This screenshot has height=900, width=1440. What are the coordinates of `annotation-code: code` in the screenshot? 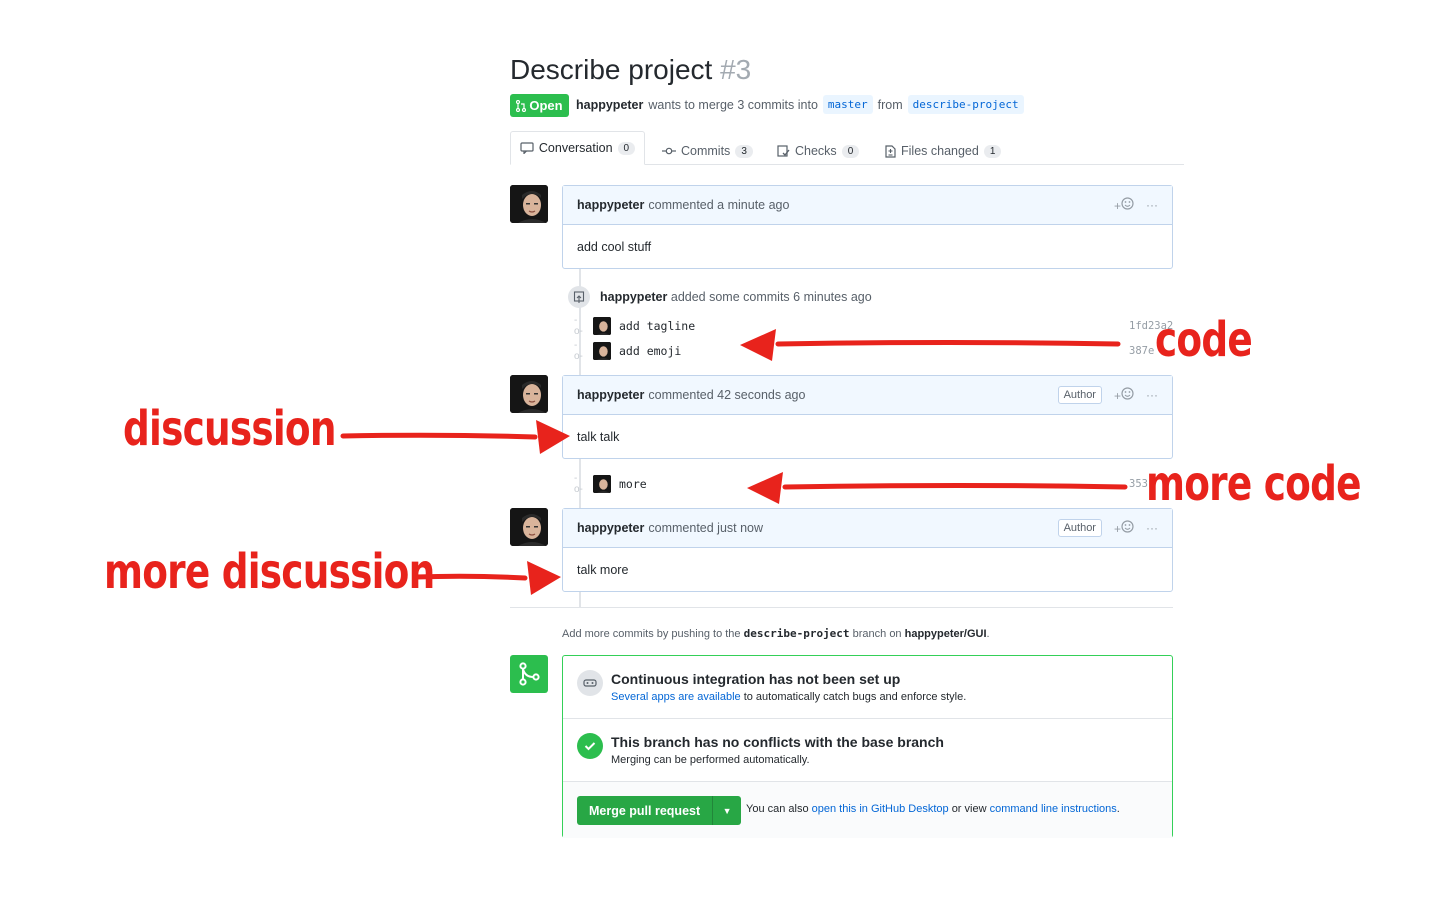 It's located at (1204, 340).